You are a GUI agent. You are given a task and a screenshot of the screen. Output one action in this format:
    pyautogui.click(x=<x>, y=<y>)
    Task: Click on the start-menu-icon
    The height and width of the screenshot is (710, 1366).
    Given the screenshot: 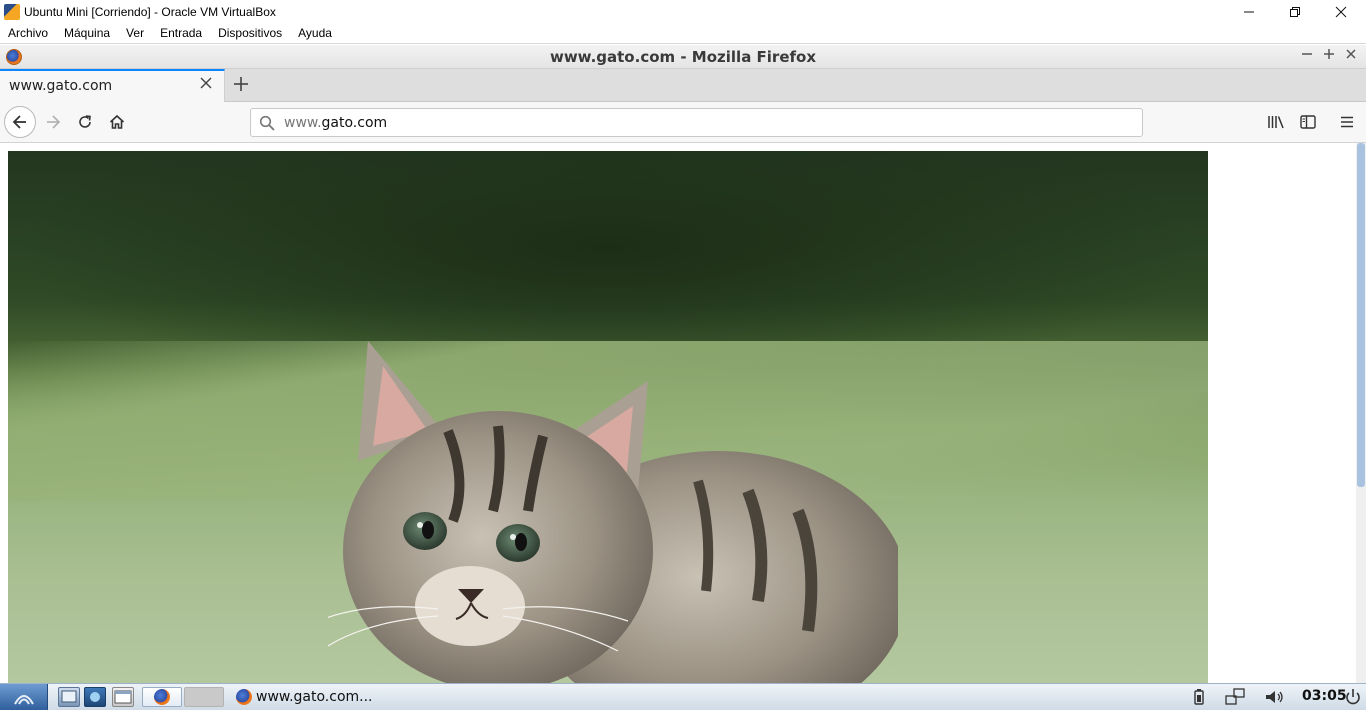 What is the action you would take?
    pyautogui.click(x=23, y=700)
    